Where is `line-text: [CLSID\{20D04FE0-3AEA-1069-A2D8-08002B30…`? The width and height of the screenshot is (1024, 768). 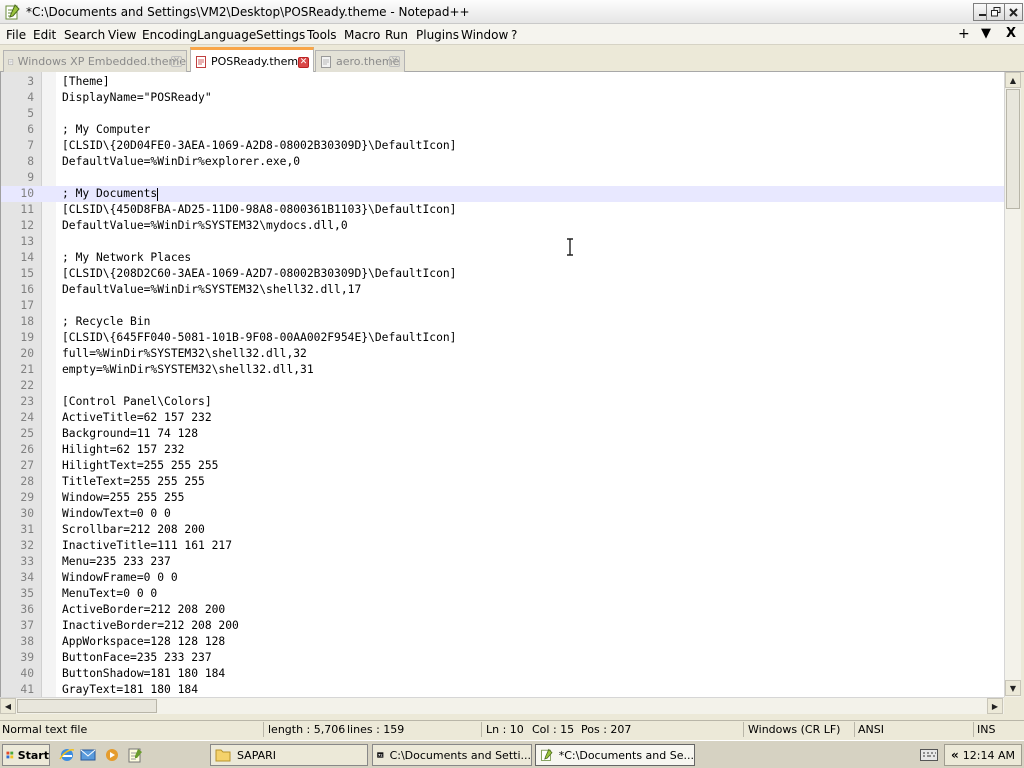
line-text: [CLSID\{20D04FE0-3AEA-1069-A2D8-08002B30… is located at coordinates (259, 146).